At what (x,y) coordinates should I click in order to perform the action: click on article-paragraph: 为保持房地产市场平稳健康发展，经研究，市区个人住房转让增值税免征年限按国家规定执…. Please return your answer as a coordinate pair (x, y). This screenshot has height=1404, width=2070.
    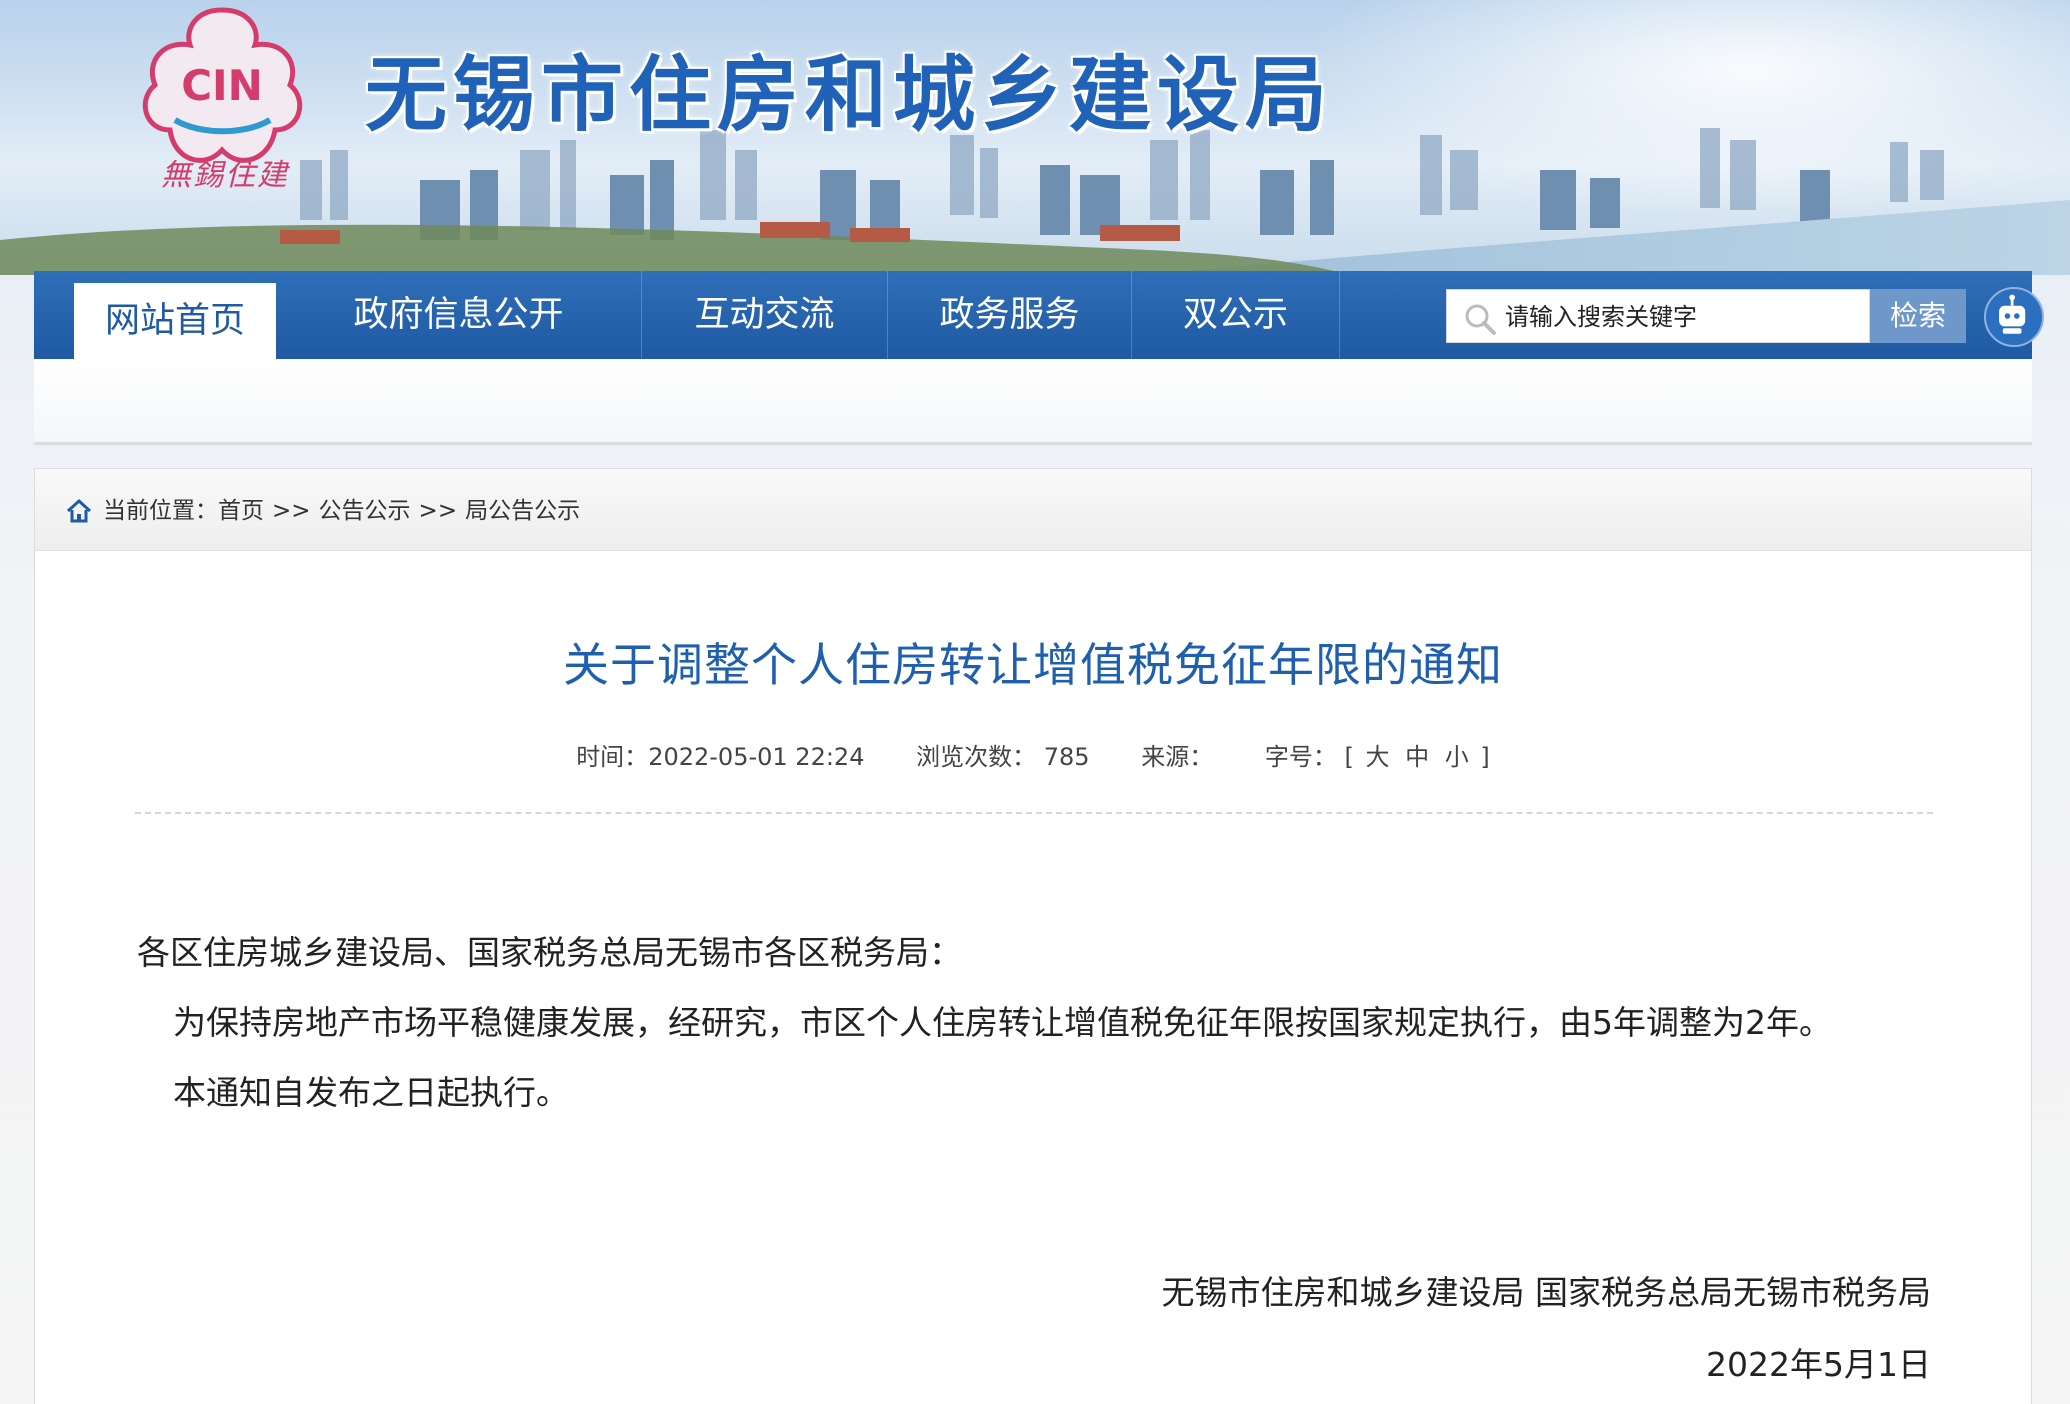
    Looking at the image, I should click on (1002, 1022).